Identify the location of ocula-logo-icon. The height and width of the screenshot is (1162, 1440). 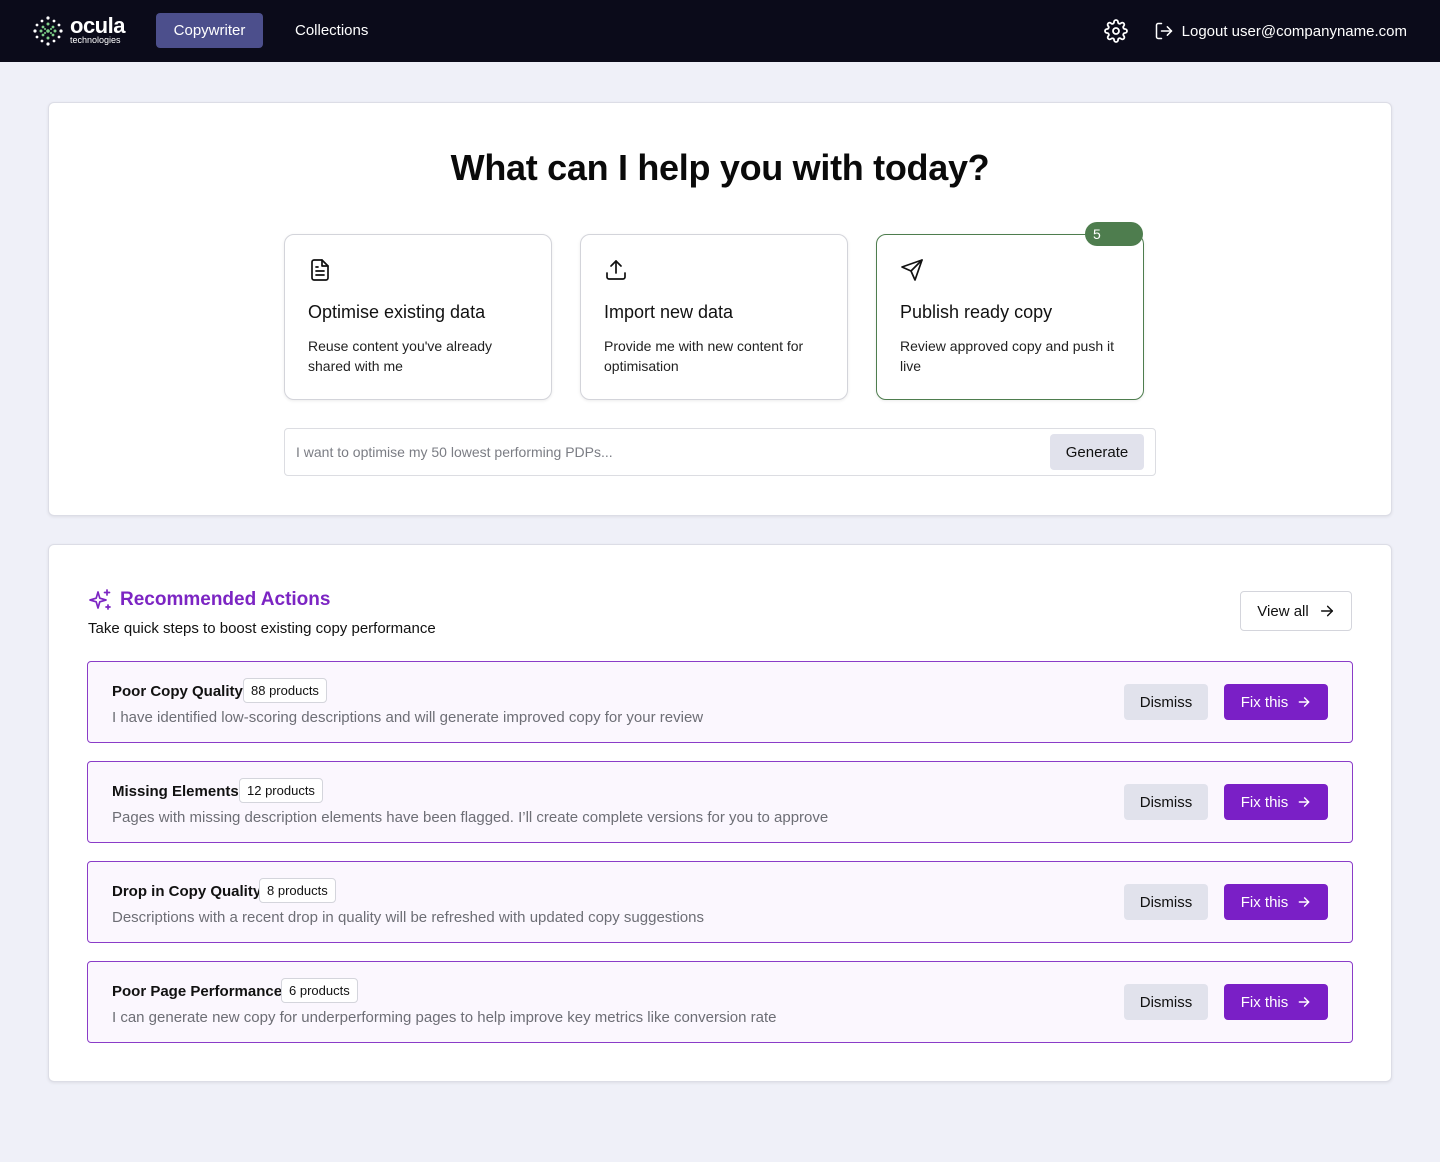
(48, 31).